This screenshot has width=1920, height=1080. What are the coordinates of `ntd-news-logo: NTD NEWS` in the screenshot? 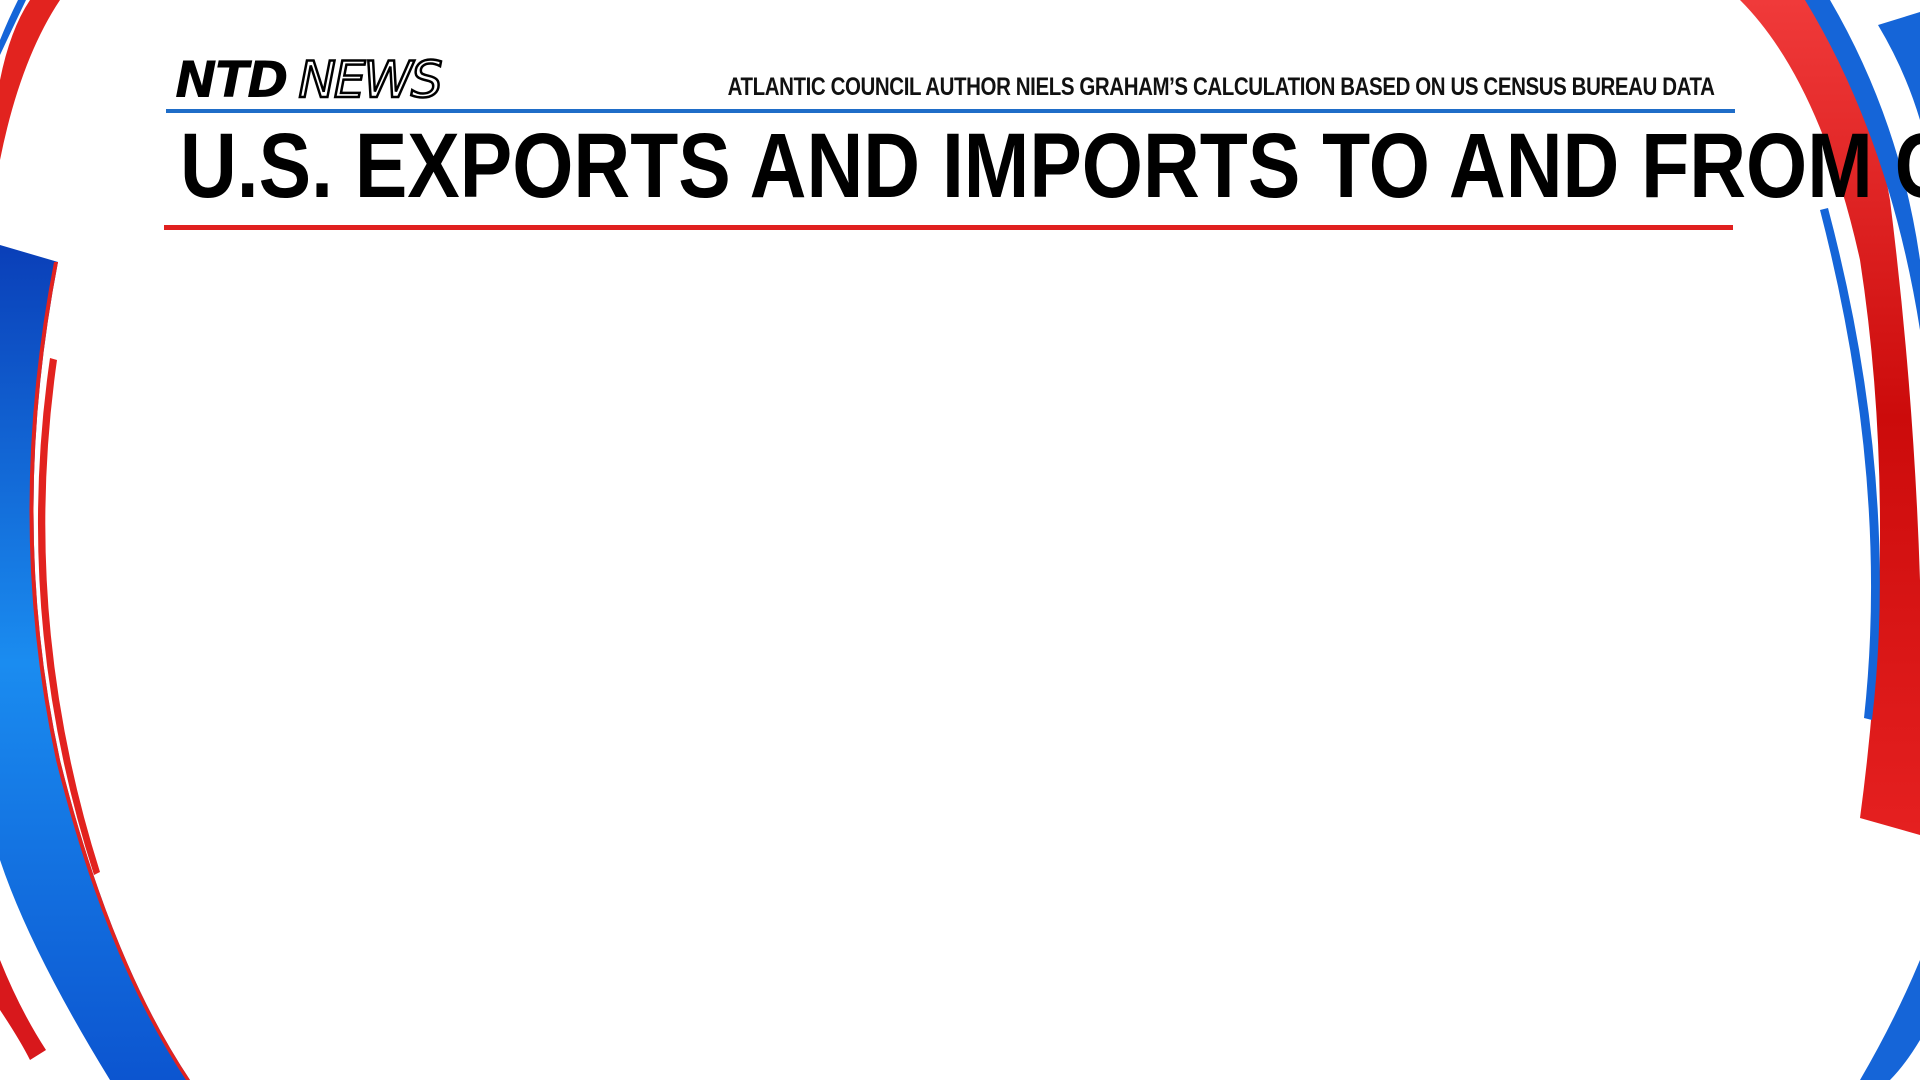 It's located at (309, 80).